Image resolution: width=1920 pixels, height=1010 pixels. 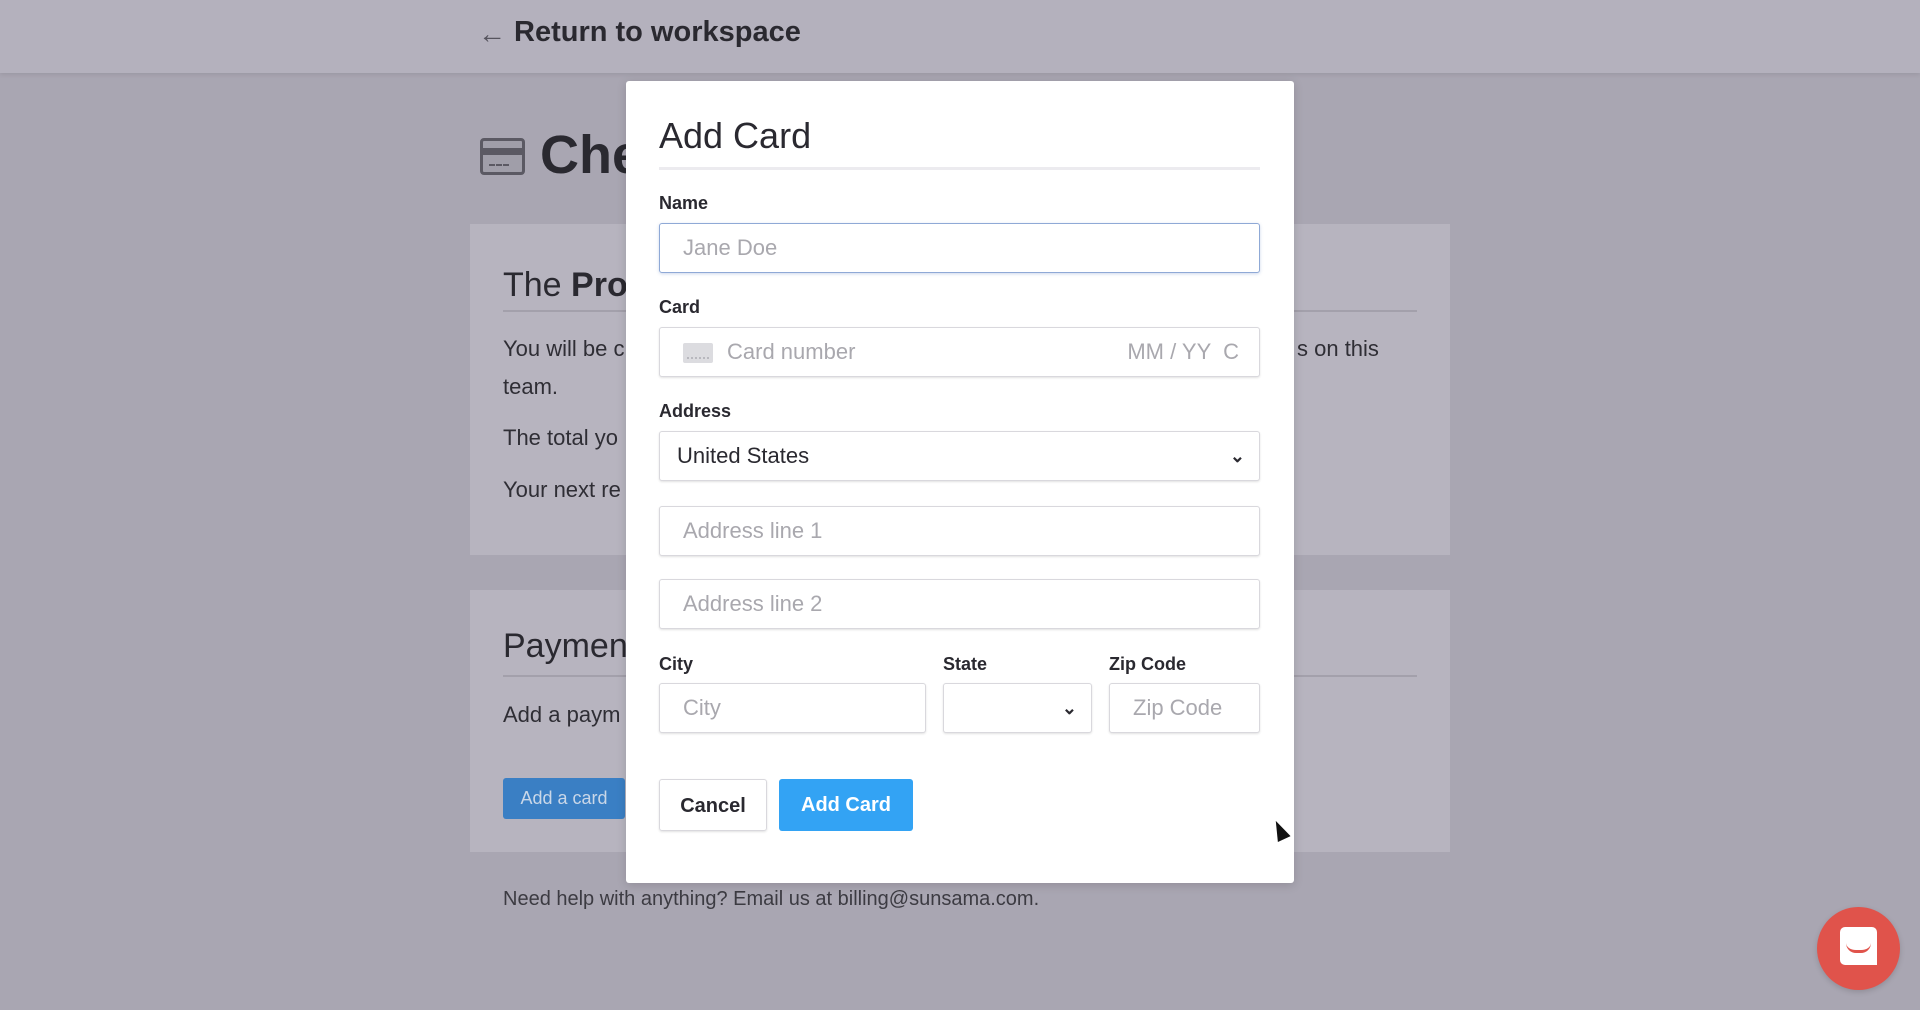 I want to click on plan-text: s on this, so click(x=1338, y=348).